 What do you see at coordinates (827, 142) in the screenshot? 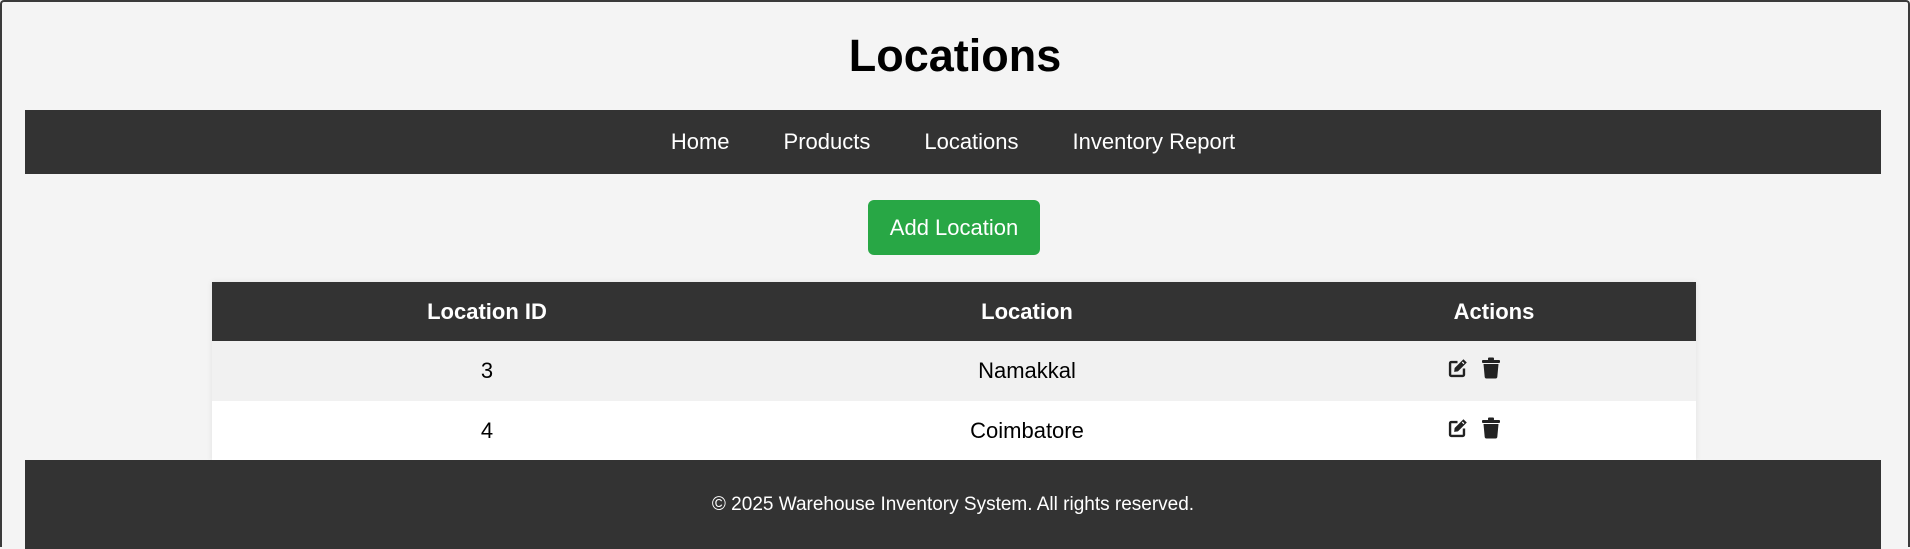
I see `nav-link-products: Products` at bounding box center [827, 142].